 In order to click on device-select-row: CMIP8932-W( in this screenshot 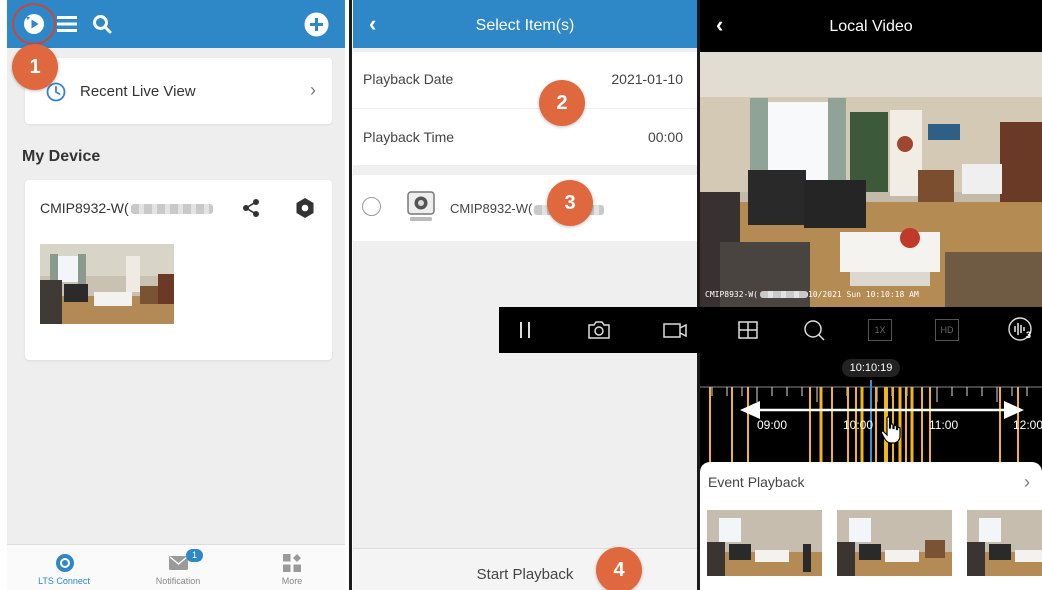, I will do `click(525, 208)`.